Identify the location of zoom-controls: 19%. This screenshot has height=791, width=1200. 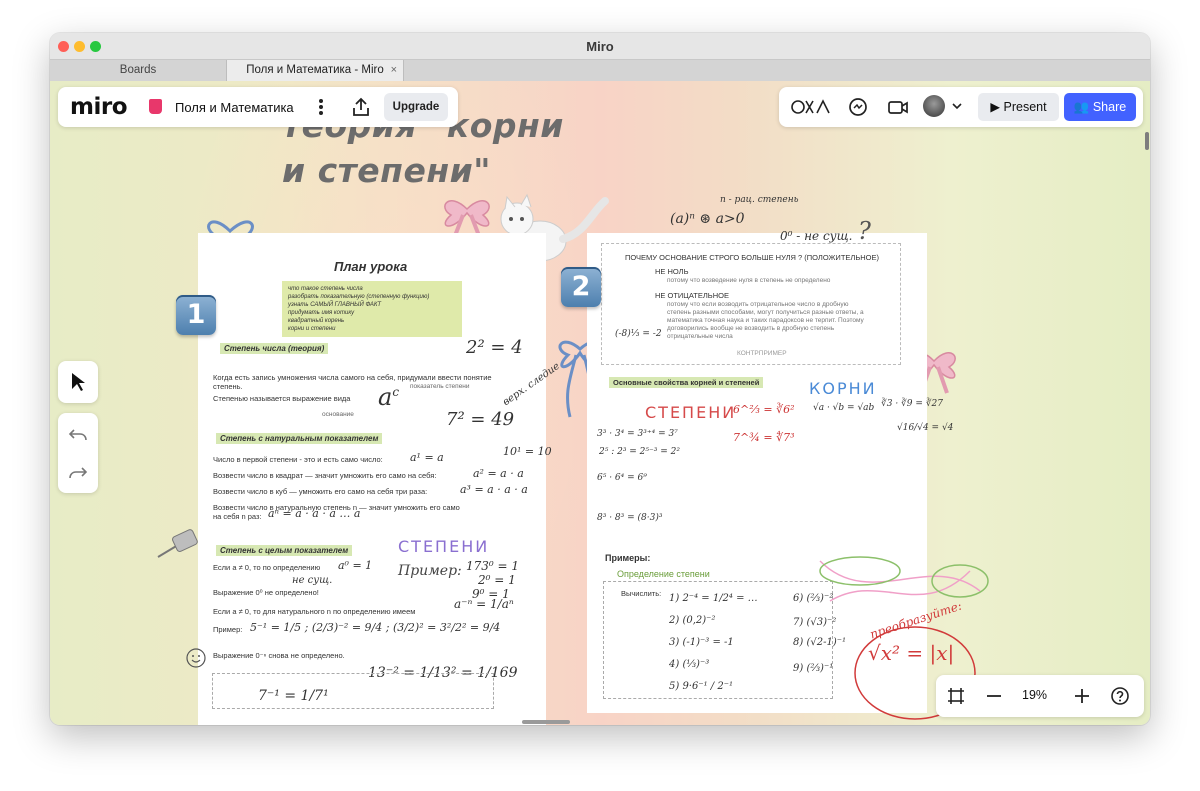
(1040, 696).